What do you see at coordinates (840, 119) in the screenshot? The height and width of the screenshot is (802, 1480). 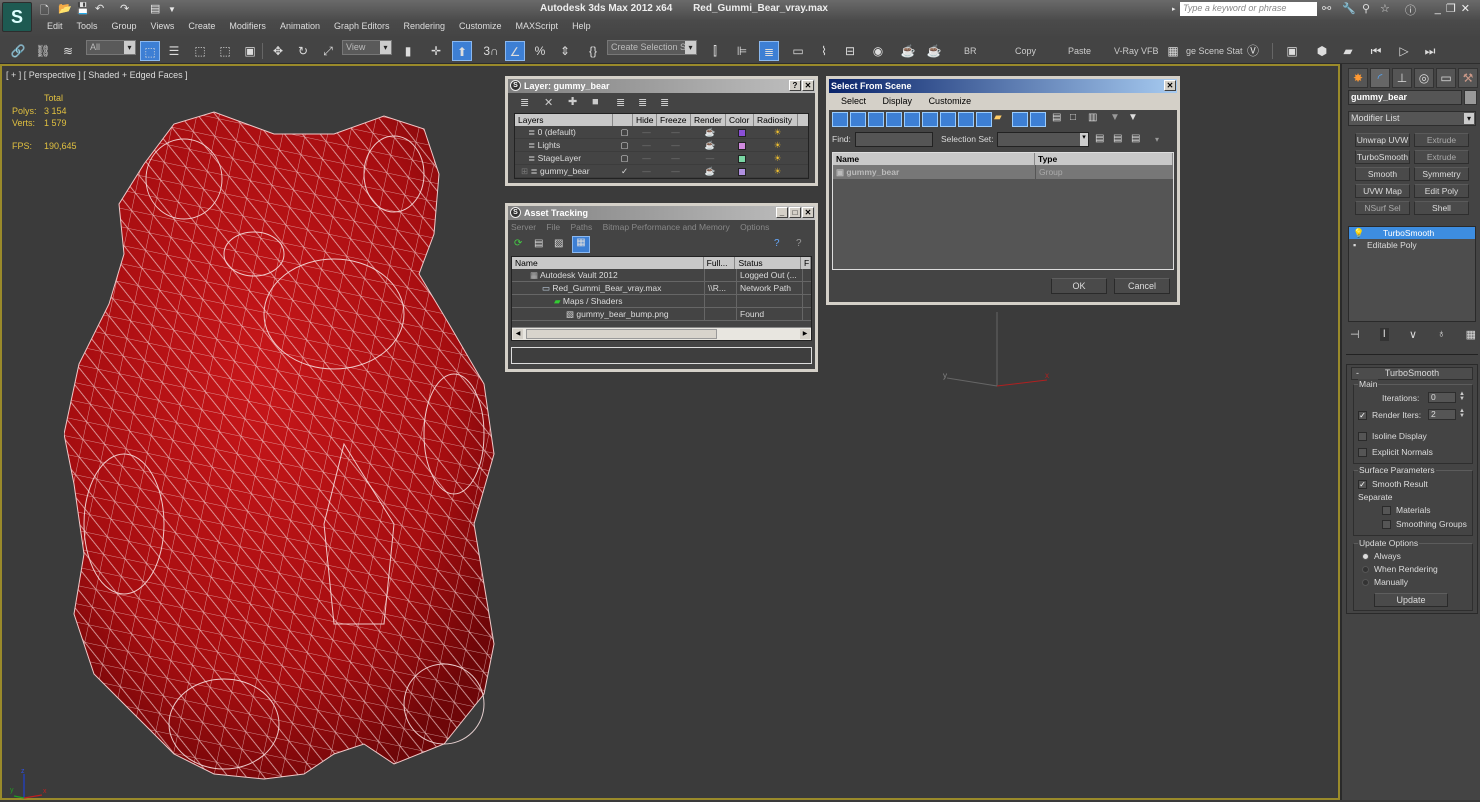 I see `geometry-filter-icon` at bounding box center [840, 119].